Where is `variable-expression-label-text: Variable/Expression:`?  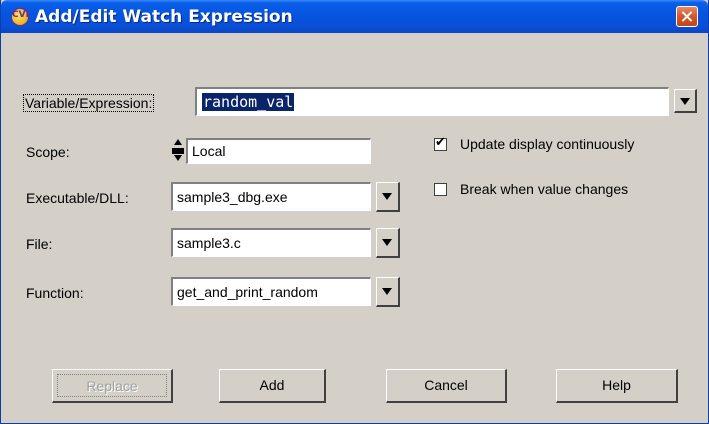
variable-expression-label-text: Variable/Expression: is located at coordinates (89, 103).